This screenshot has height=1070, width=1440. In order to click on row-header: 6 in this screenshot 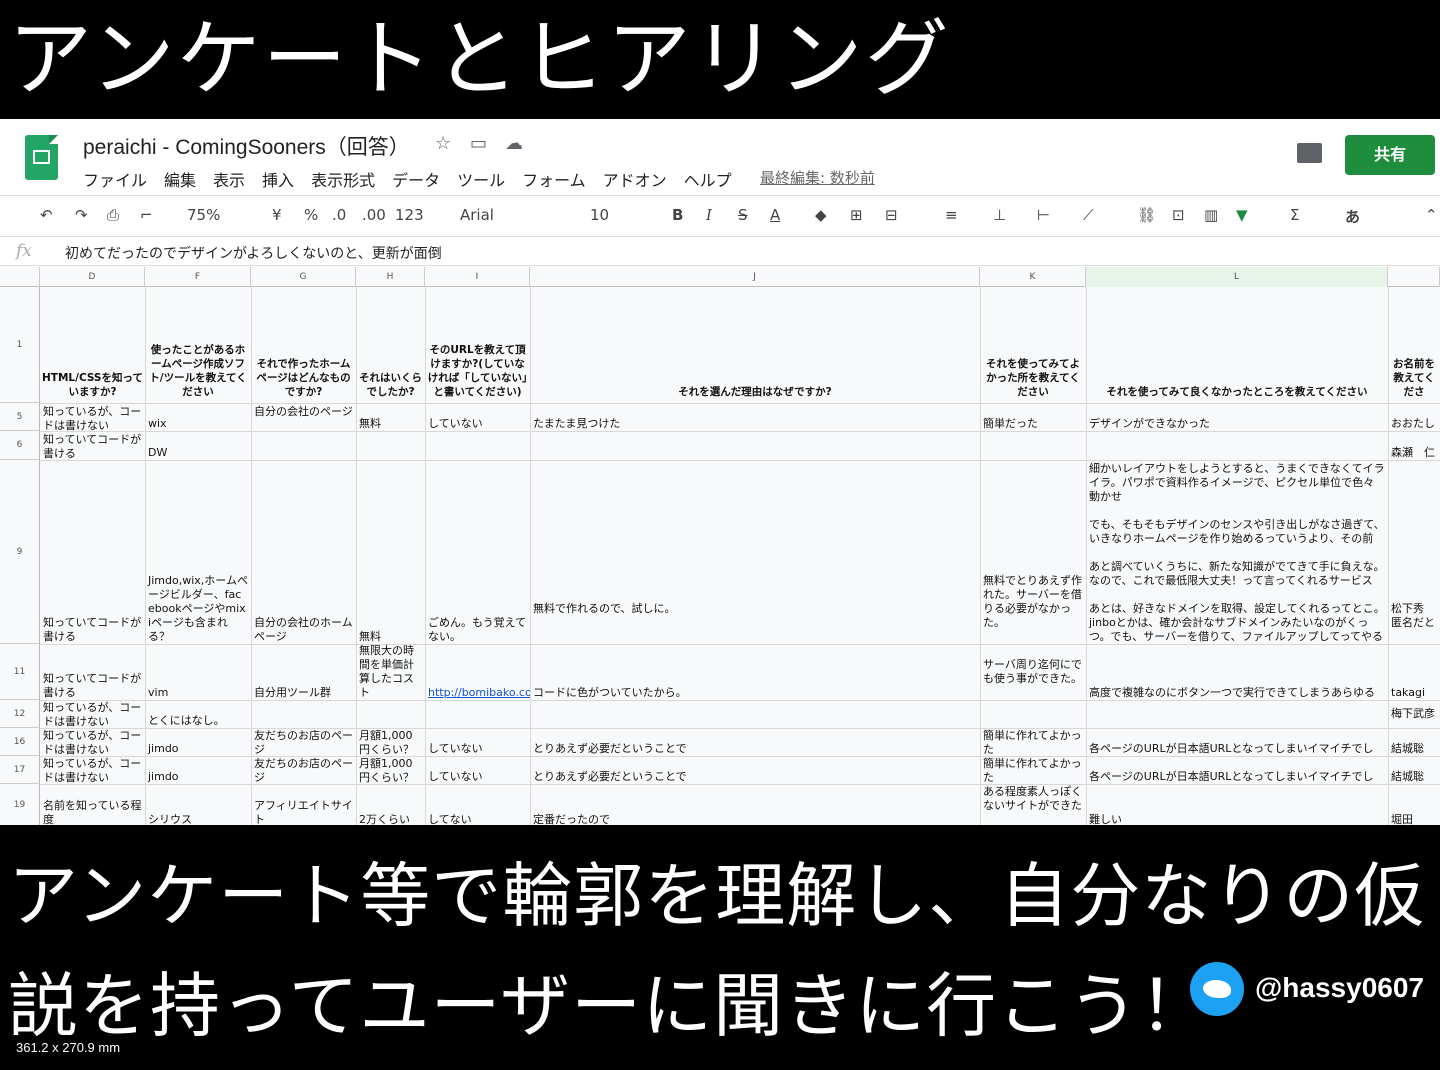, I will do `click(20, 445)`.